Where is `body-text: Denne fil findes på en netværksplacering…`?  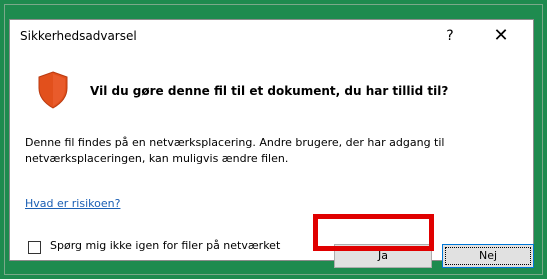 body-text: Denne fil findes på en netværksplacering… is located at coordinates (275, 151).